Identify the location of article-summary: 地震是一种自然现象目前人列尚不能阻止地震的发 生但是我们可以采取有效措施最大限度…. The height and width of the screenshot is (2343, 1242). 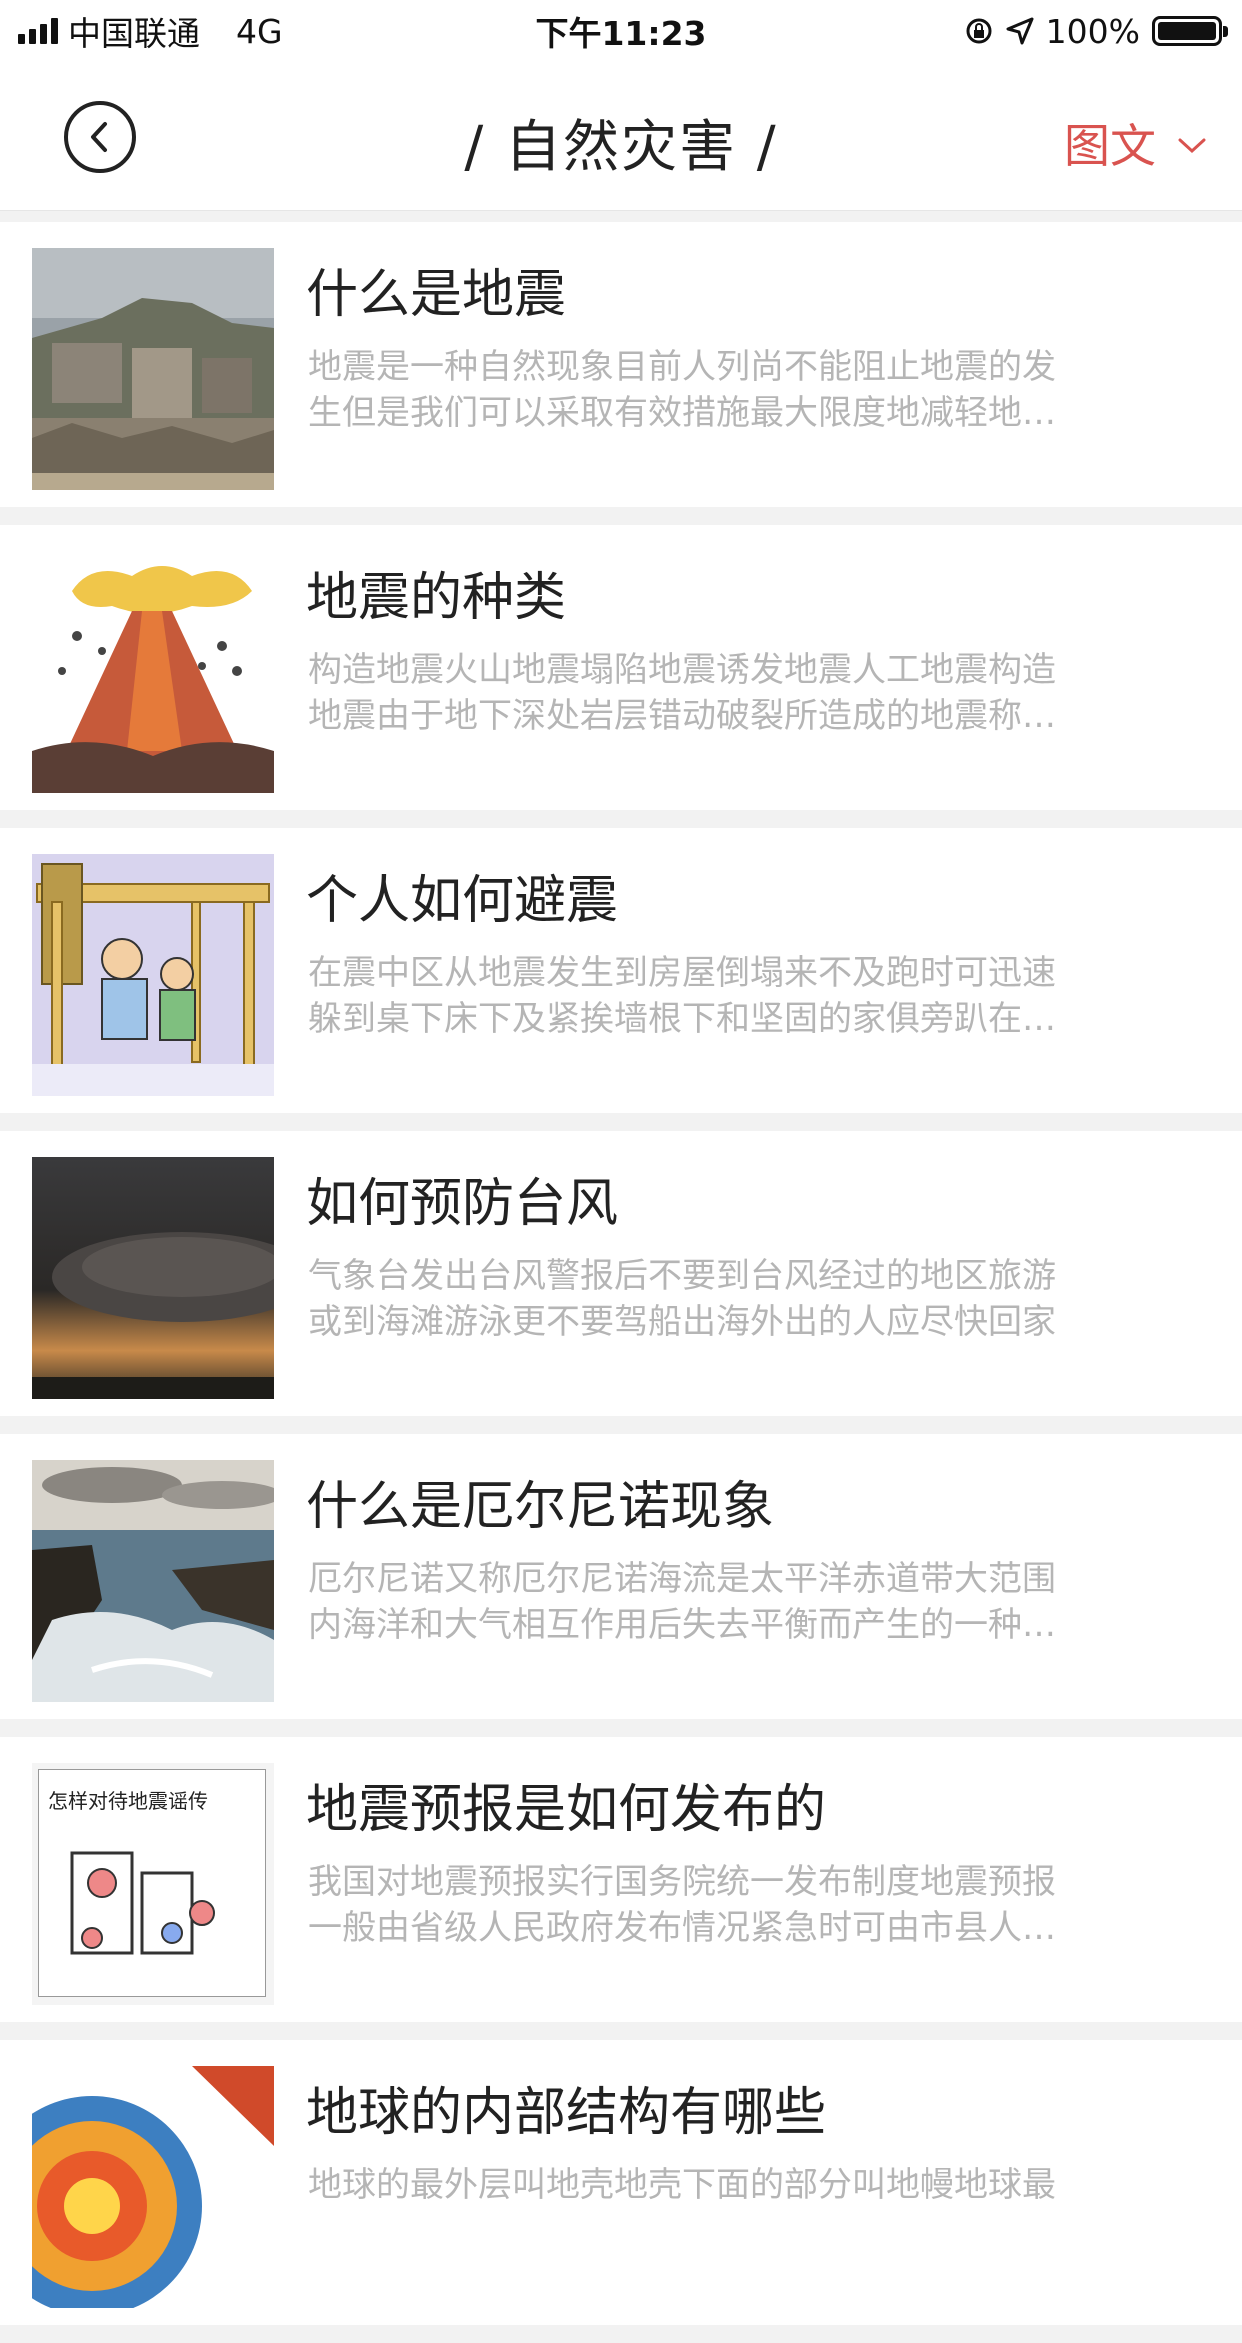
(718, 390).